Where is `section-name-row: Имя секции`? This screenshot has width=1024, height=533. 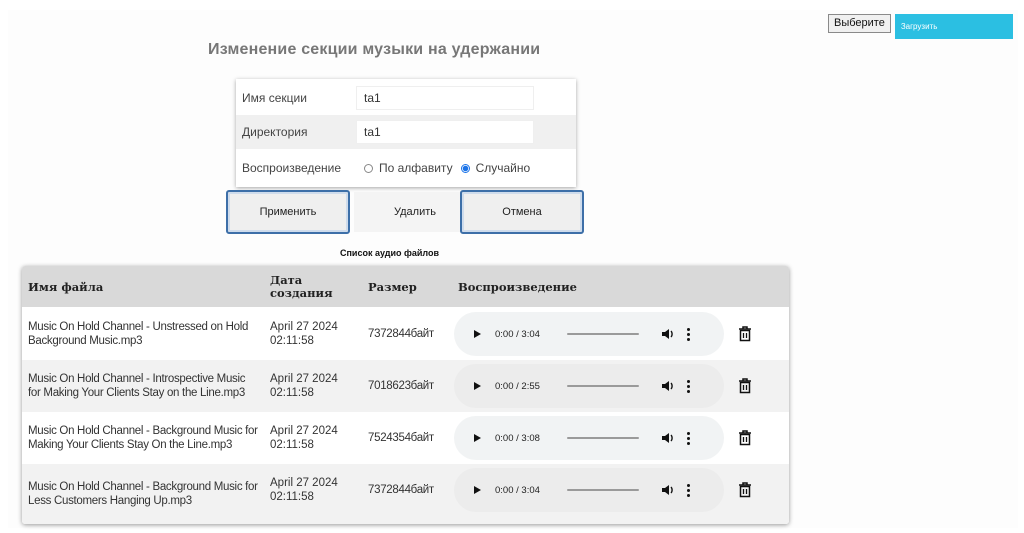
section-name-row: Имя секции is located at coordinates (406, 98).